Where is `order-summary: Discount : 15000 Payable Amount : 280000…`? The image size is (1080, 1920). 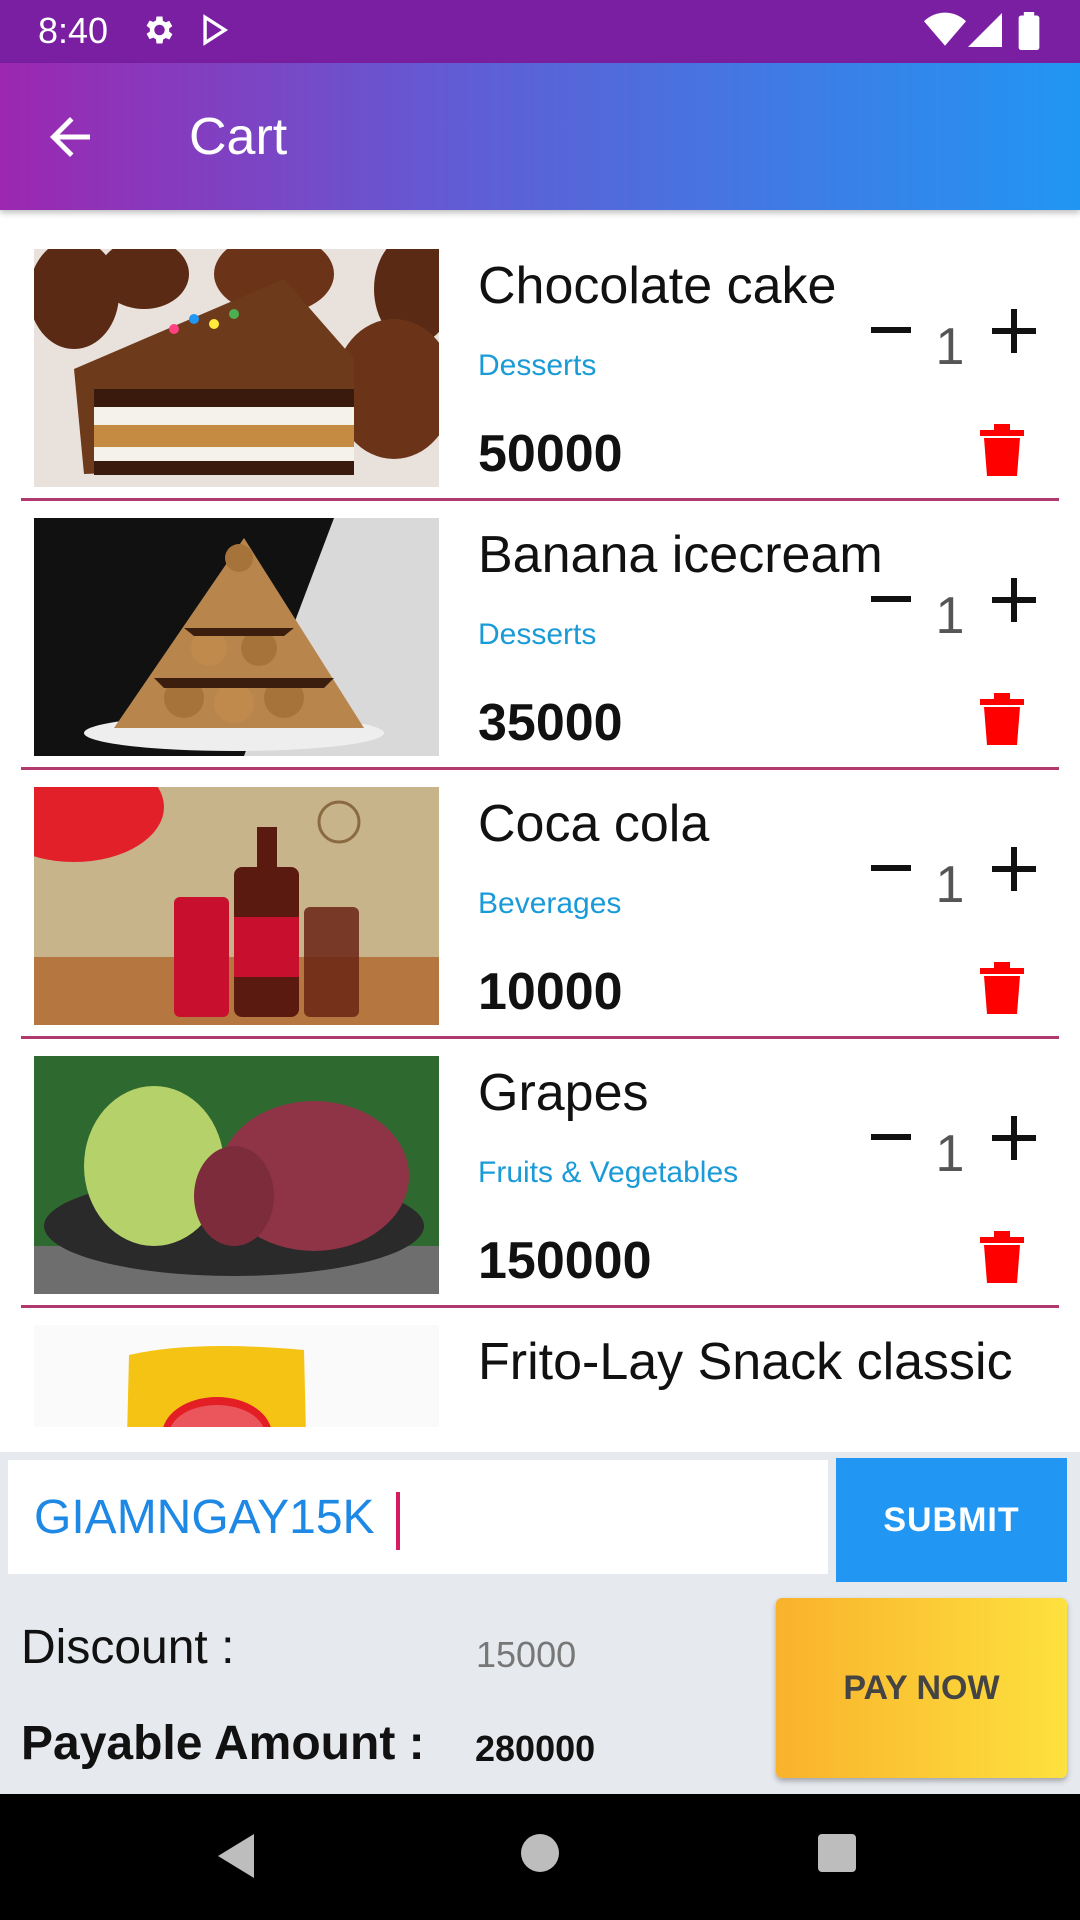
order-summary: Discount : 15000 Payable Amount : 280000… is located at coordinates (540, 1688).